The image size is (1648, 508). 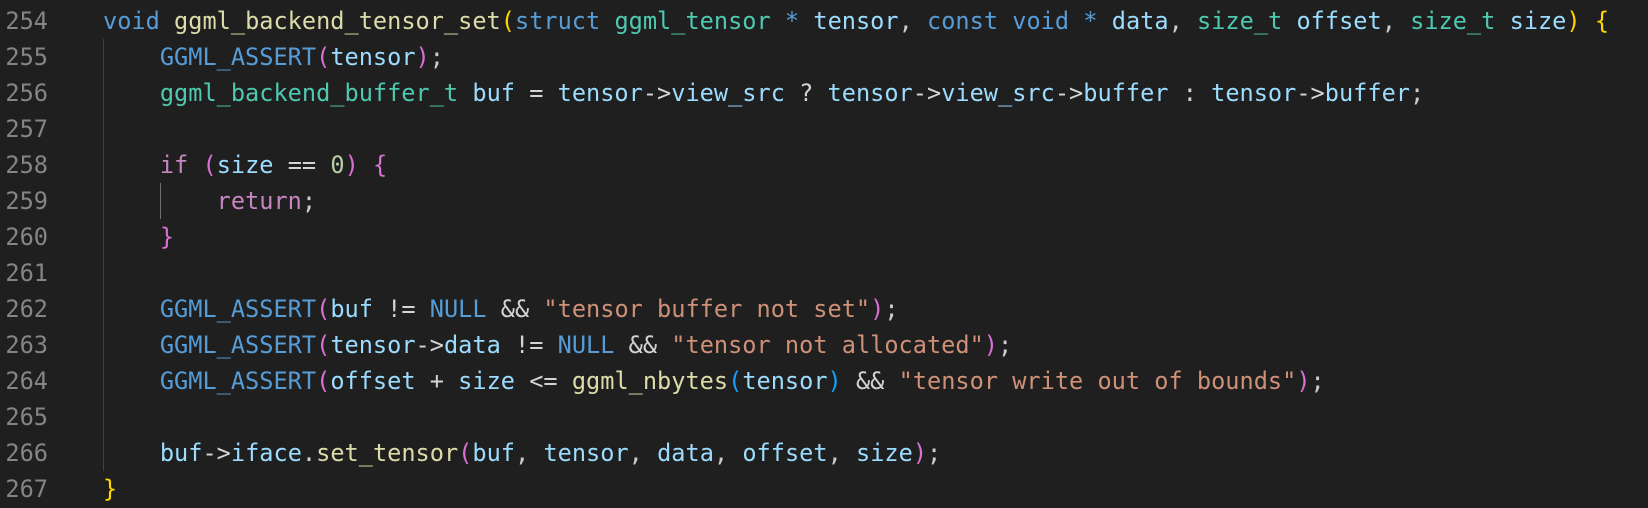 What do you see at coordinates (643, 453) in the screenshot?
I see `code-token: ,` at bounding box center [643, 453].